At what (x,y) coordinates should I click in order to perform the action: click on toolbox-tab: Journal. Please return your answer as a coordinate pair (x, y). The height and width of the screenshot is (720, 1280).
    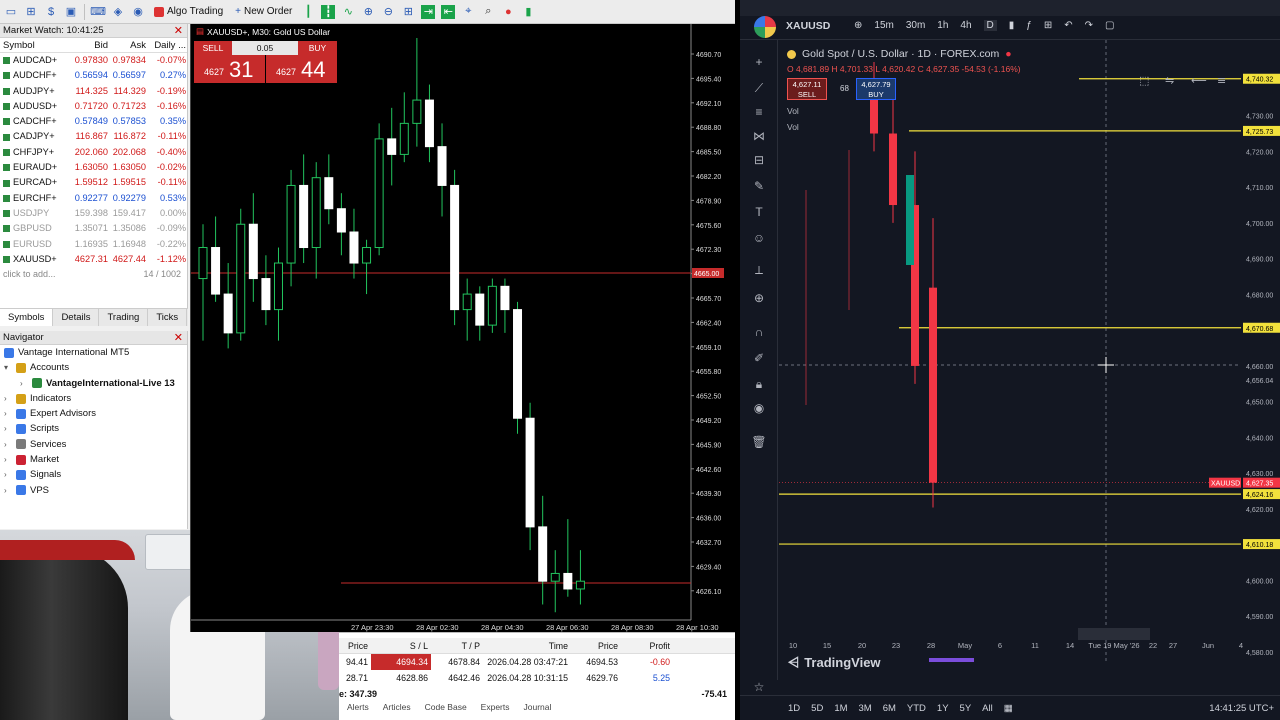
    Looking at the image, I should click on (538, 707).